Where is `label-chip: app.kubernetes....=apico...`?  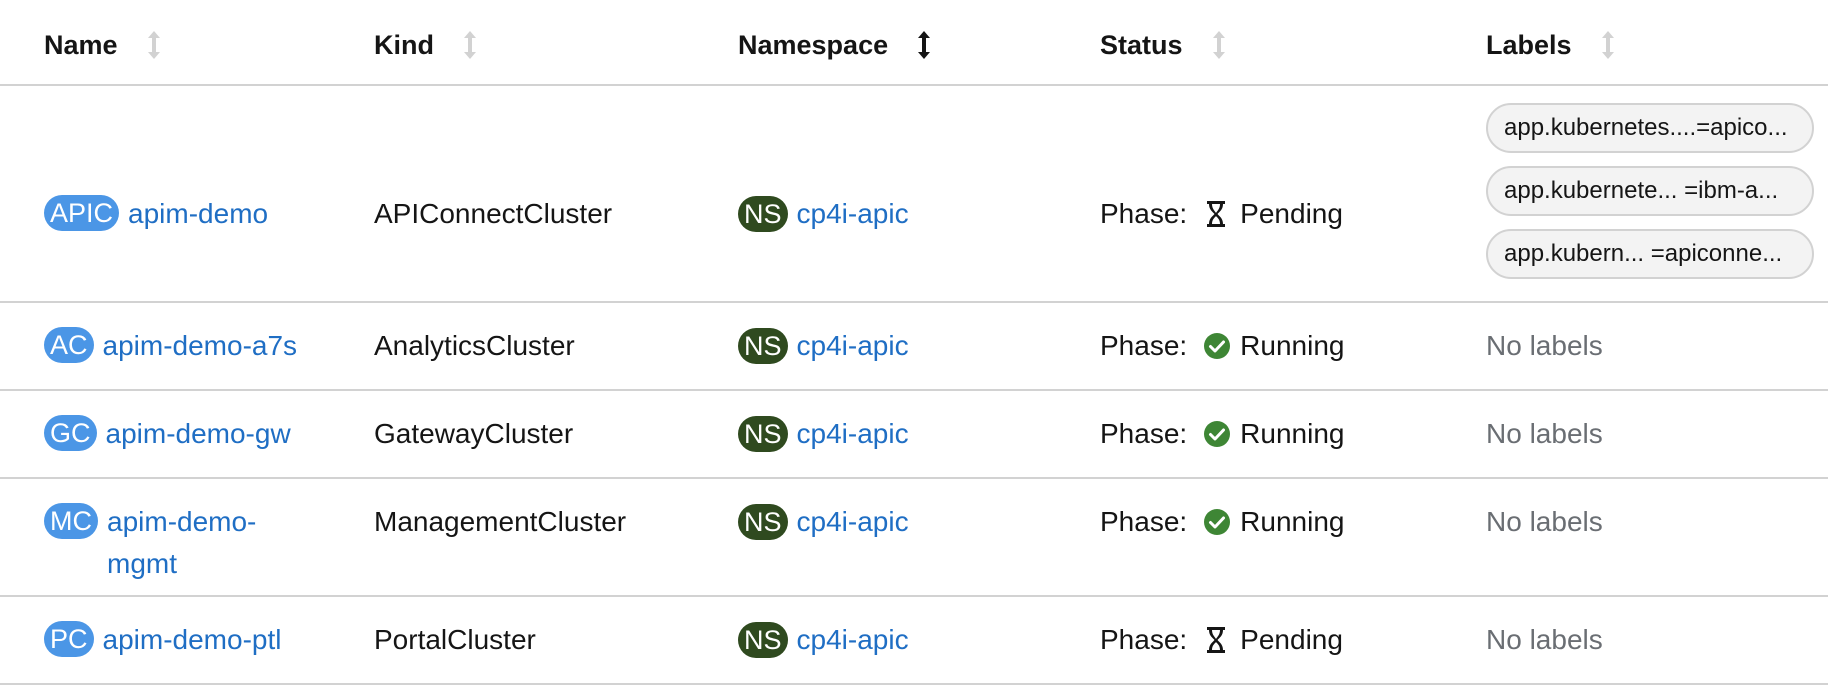 label-chip: app.kubernetes....=apico... is located at coordinates (1650, 128).